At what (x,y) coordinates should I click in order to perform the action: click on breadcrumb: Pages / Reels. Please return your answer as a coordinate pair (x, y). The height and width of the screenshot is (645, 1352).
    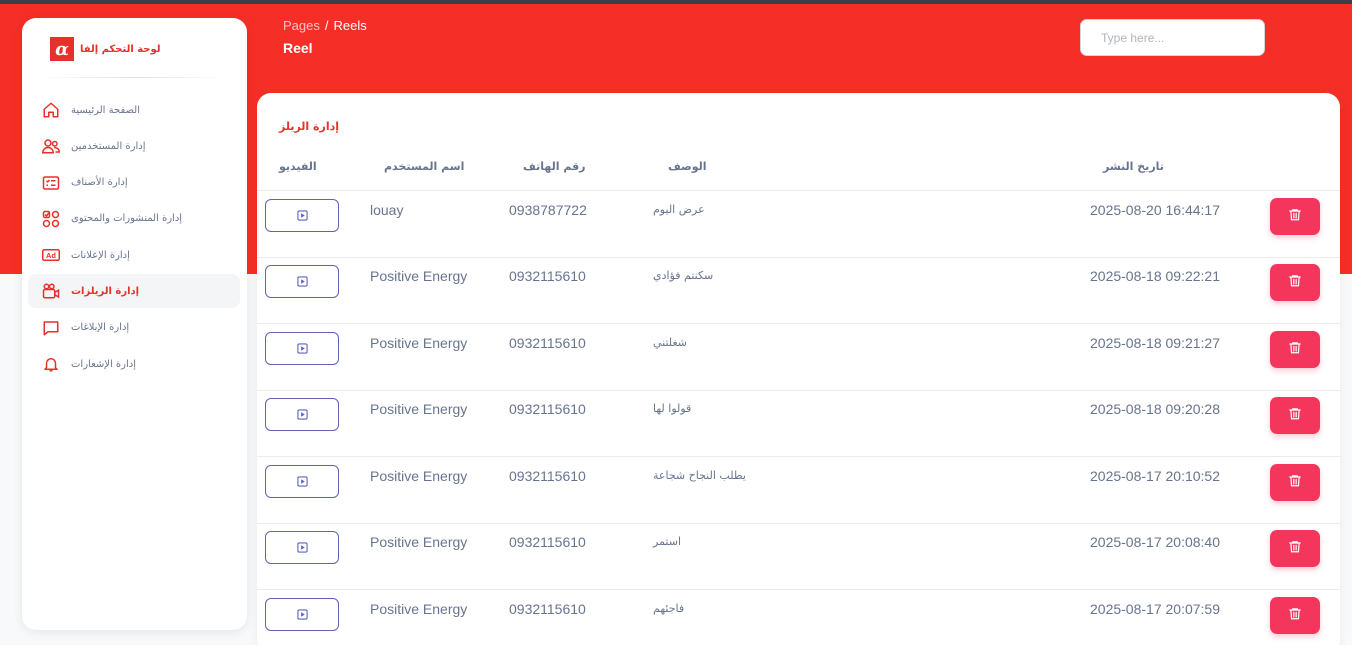
    Looking at the image, I should click on (325, 25).